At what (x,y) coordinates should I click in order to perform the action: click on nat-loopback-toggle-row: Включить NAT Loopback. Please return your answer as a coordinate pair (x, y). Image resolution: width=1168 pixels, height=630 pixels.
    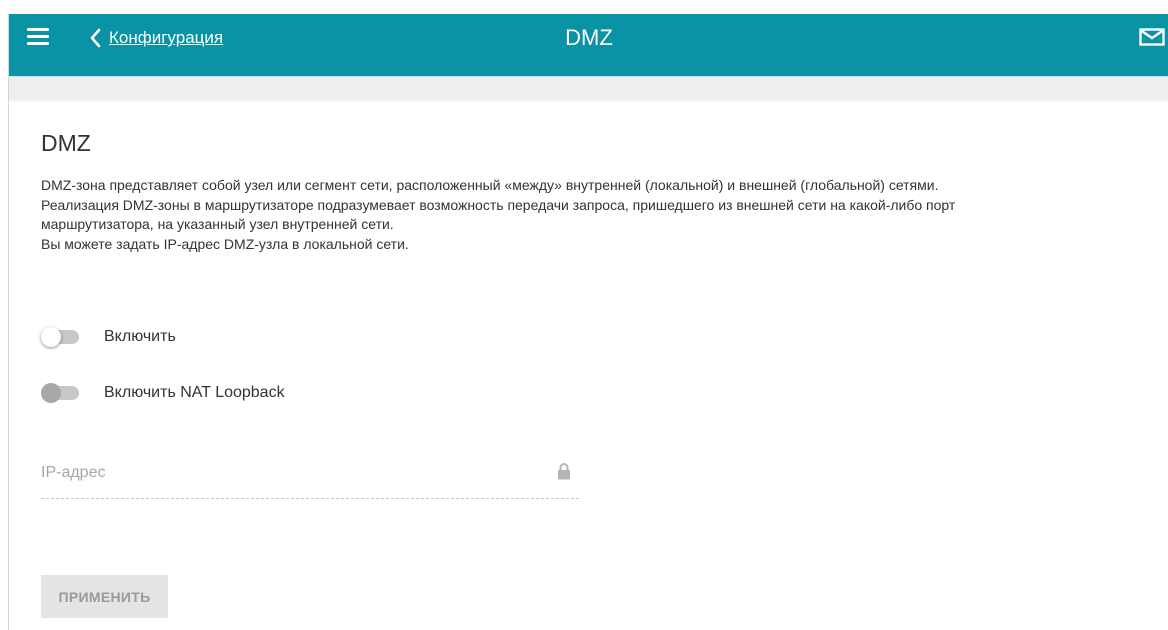
    Looking at the image, I should click on (163, 393).